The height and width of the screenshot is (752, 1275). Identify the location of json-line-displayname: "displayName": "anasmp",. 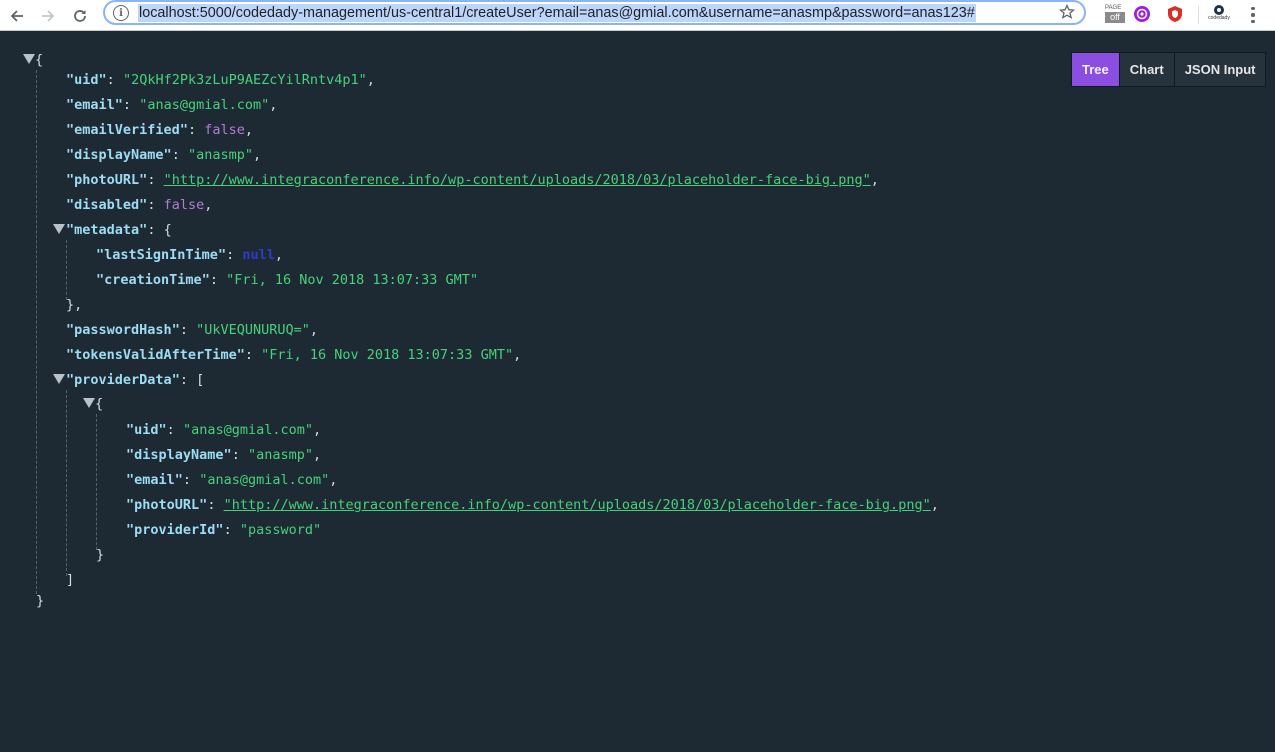
(164, 155).